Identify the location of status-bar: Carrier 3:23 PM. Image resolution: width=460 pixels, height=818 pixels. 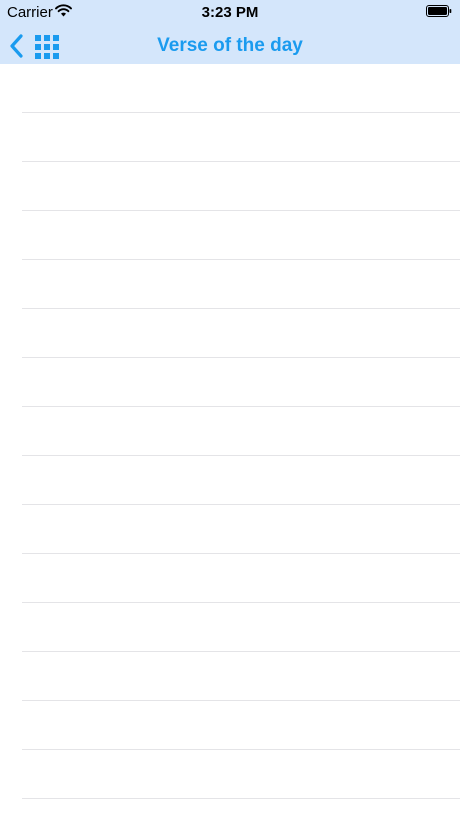
(230, 12).